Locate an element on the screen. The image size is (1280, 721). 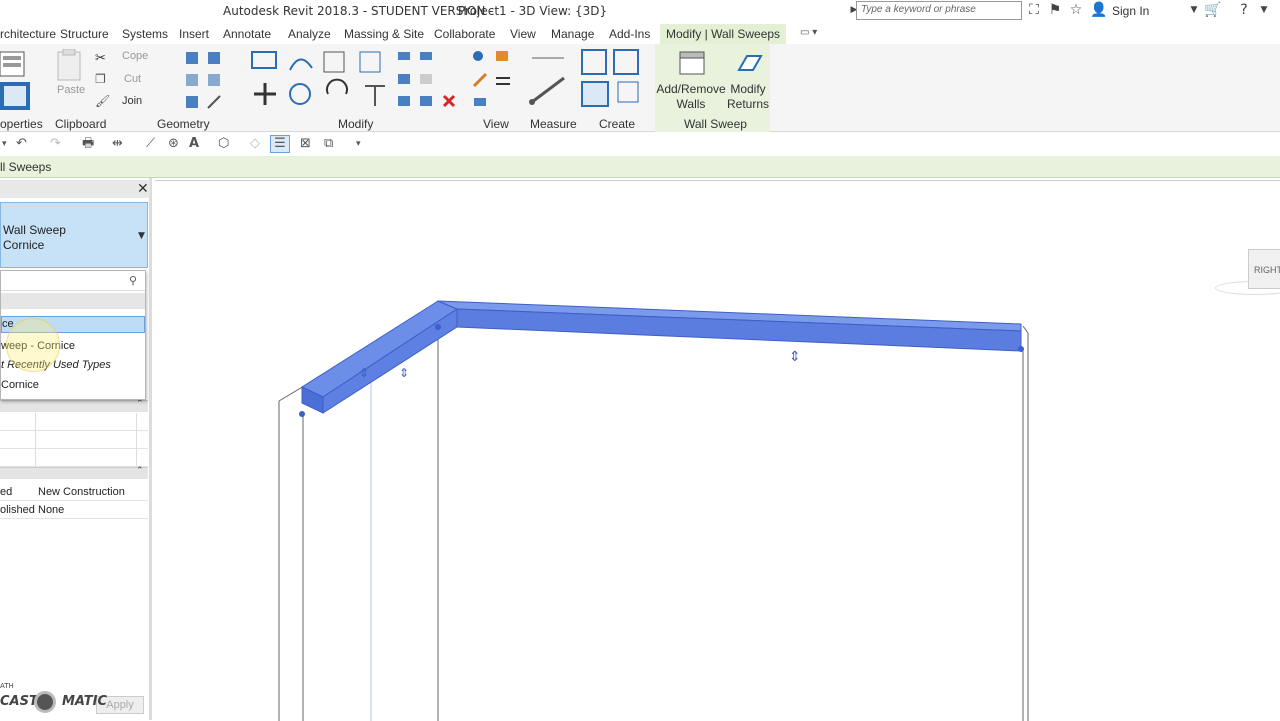
tab-collaborate: Collaborate is located at coordinates (464, 34).